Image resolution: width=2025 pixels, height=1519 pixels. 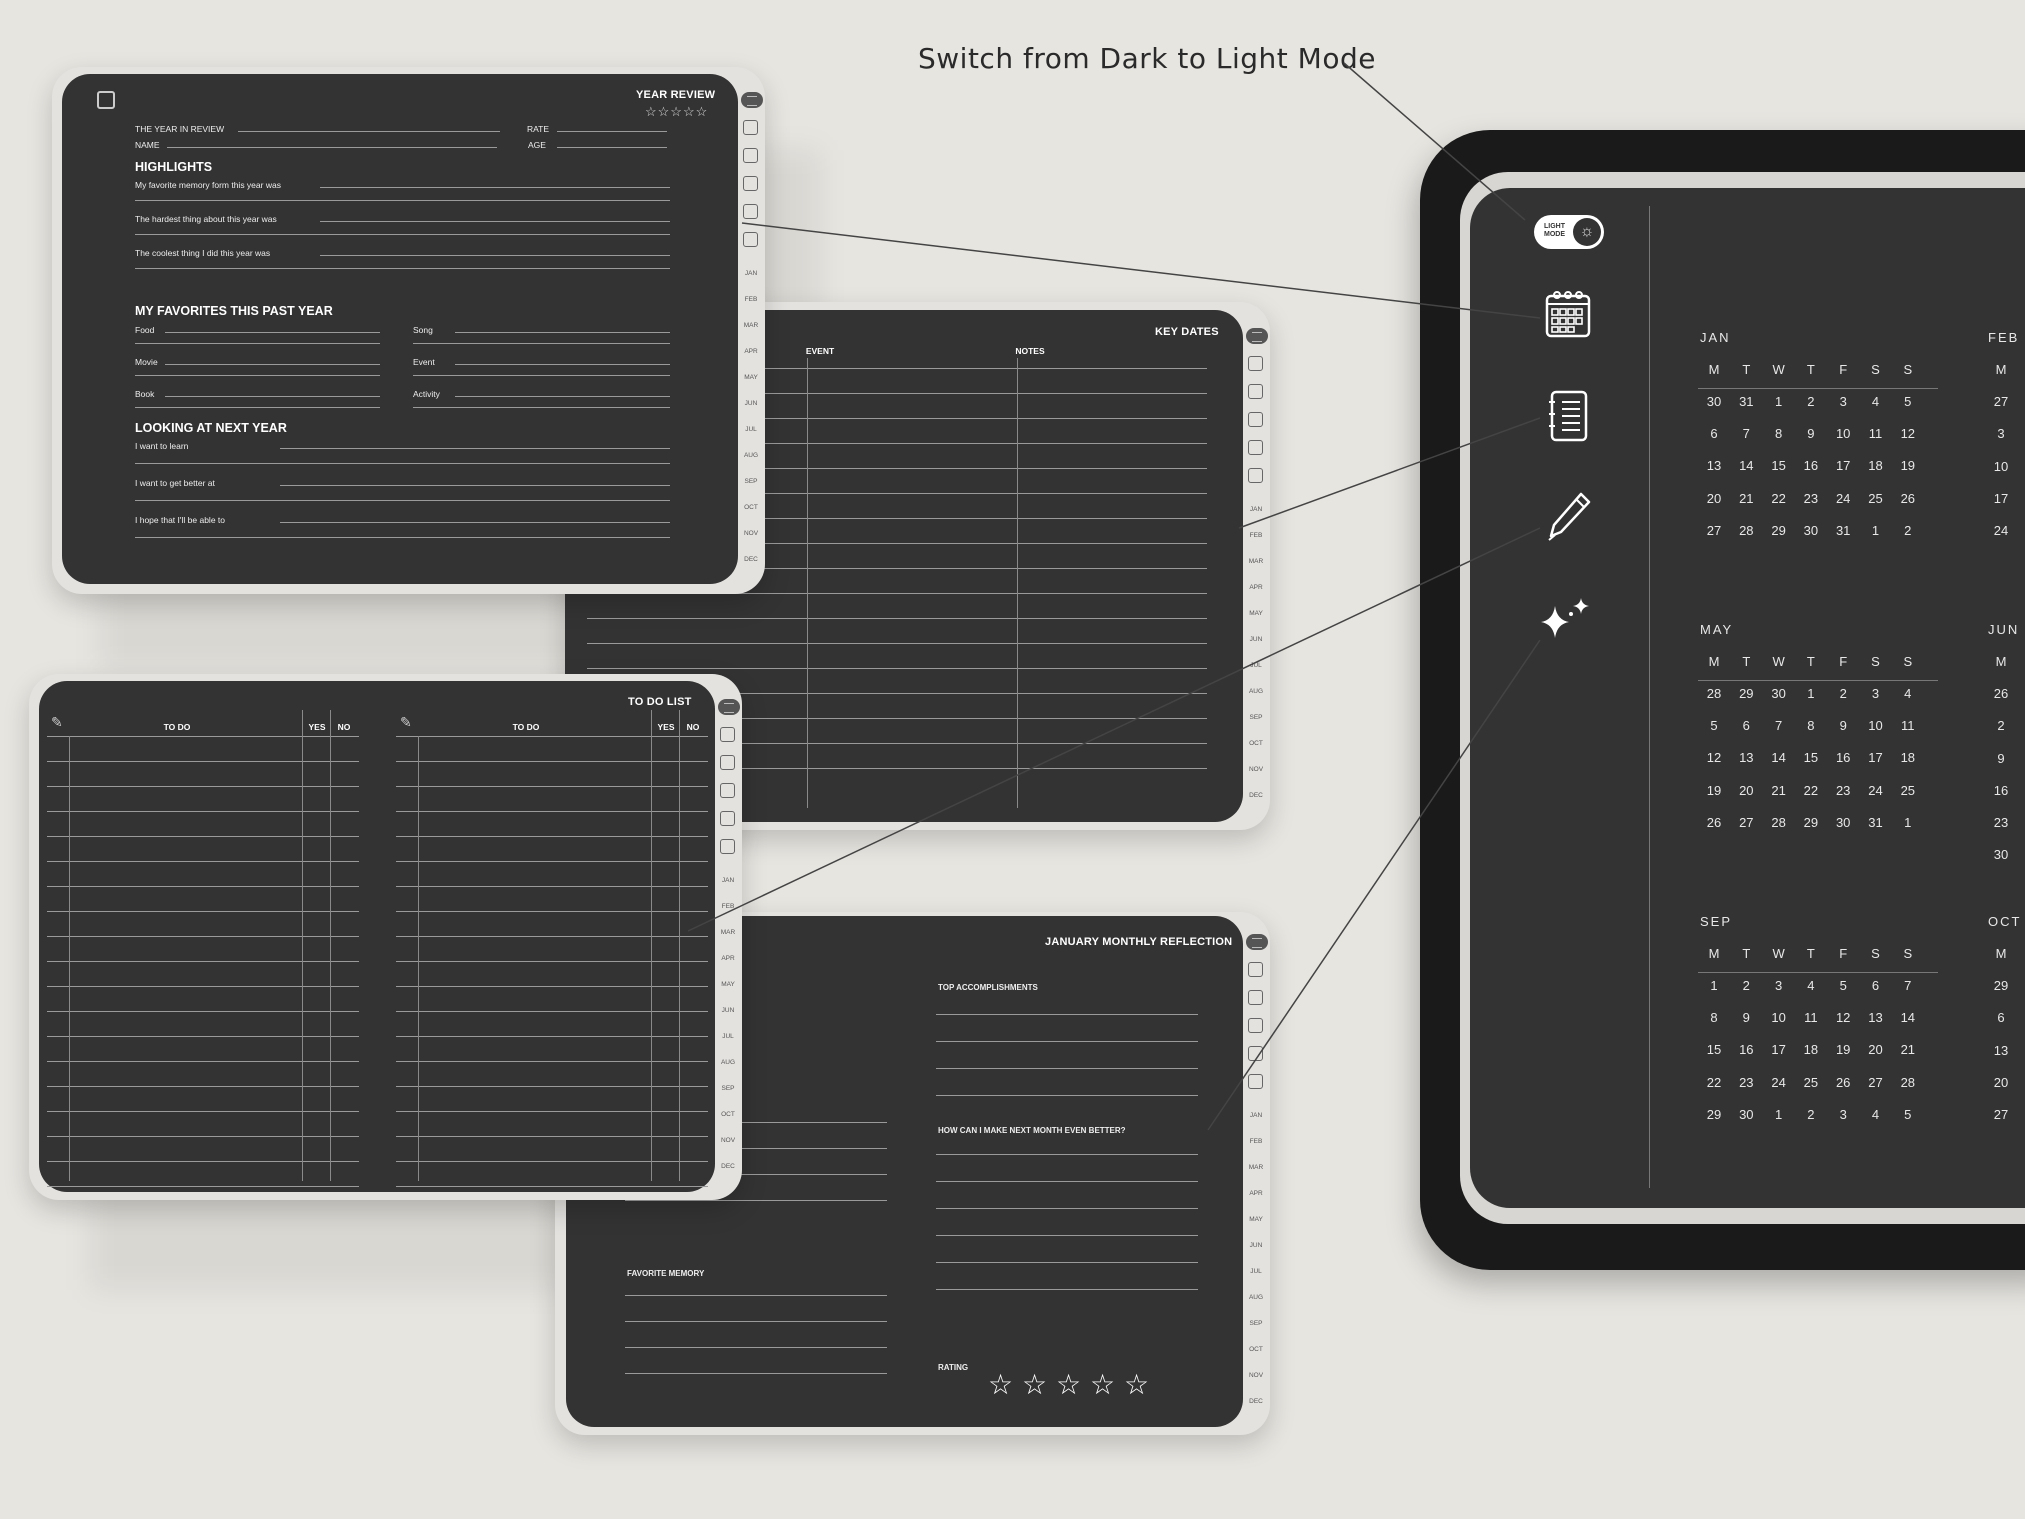 I want to click on light-mode-toggle: LIGHT MODE ☼, so click(x=1569, y=232).